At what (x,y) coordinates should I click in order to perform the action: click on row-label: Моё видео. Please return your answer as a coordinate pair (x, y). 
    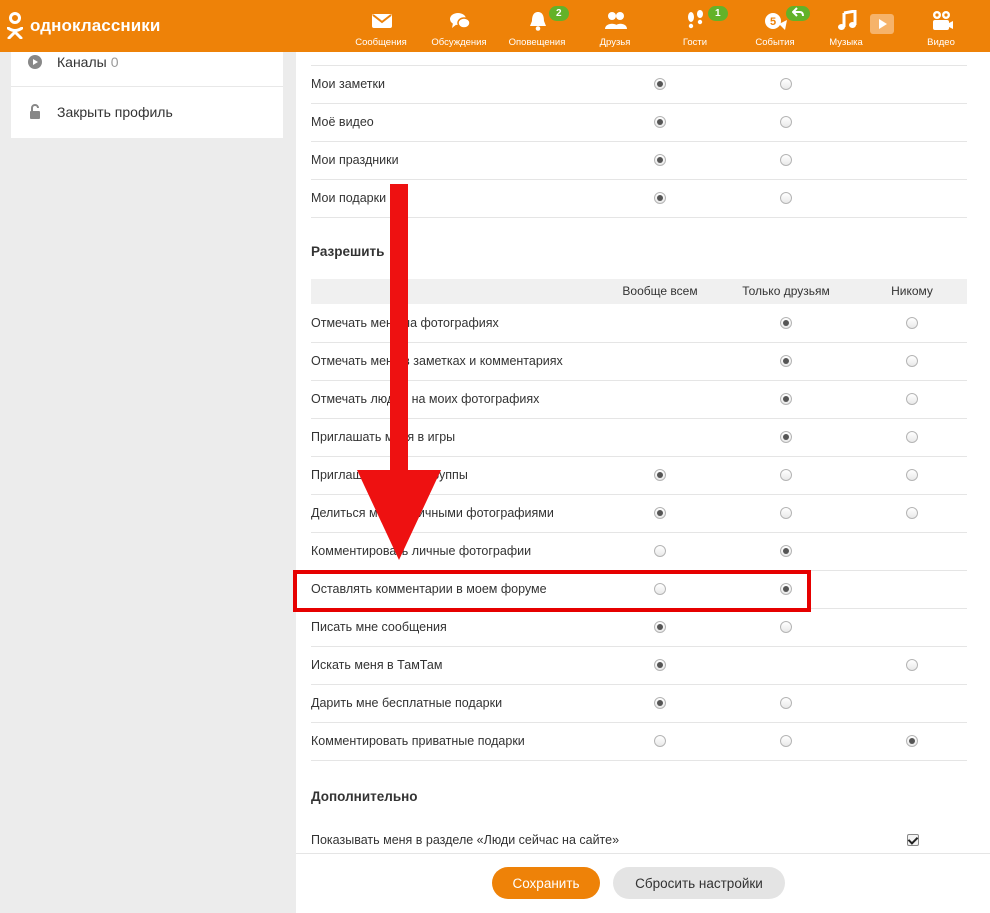
    Looking at the image, I should click on (342, 122).